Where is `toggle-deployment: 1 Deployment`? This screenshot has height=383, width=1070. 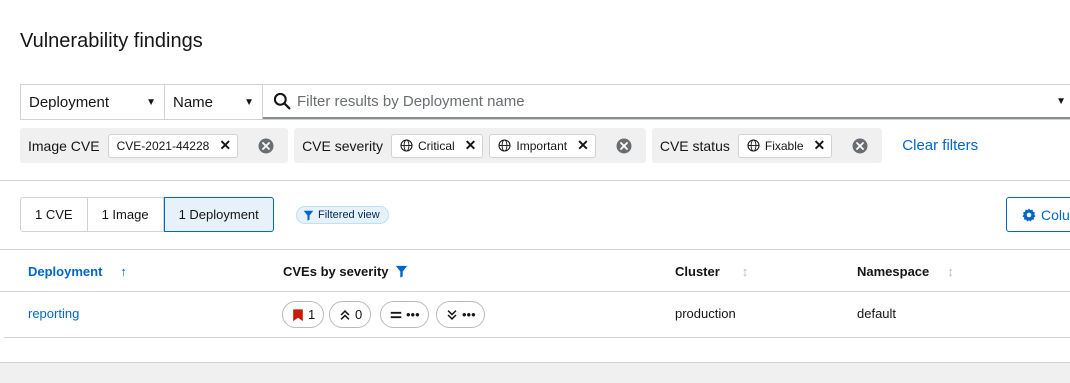
toggle-deployment: 1 Deployment is located at coordinates (218, 214).